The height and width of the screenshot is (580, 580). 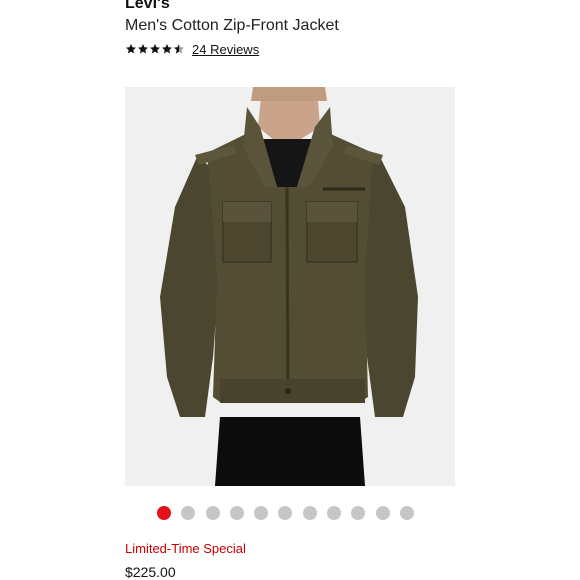 What do you see at coordinates (225, 49) in the screenshot?
I see `reviews-link: 24 Reviews` at bounding box center [225, 49].